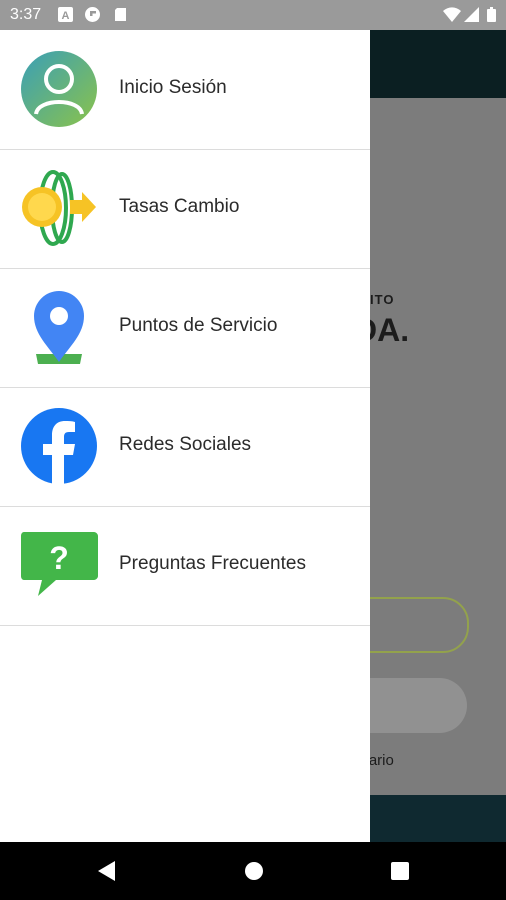  What do you see at coordinates (452, 14) in the screenshot?
I see `wifi-icon` at bounding box center [452, 14].